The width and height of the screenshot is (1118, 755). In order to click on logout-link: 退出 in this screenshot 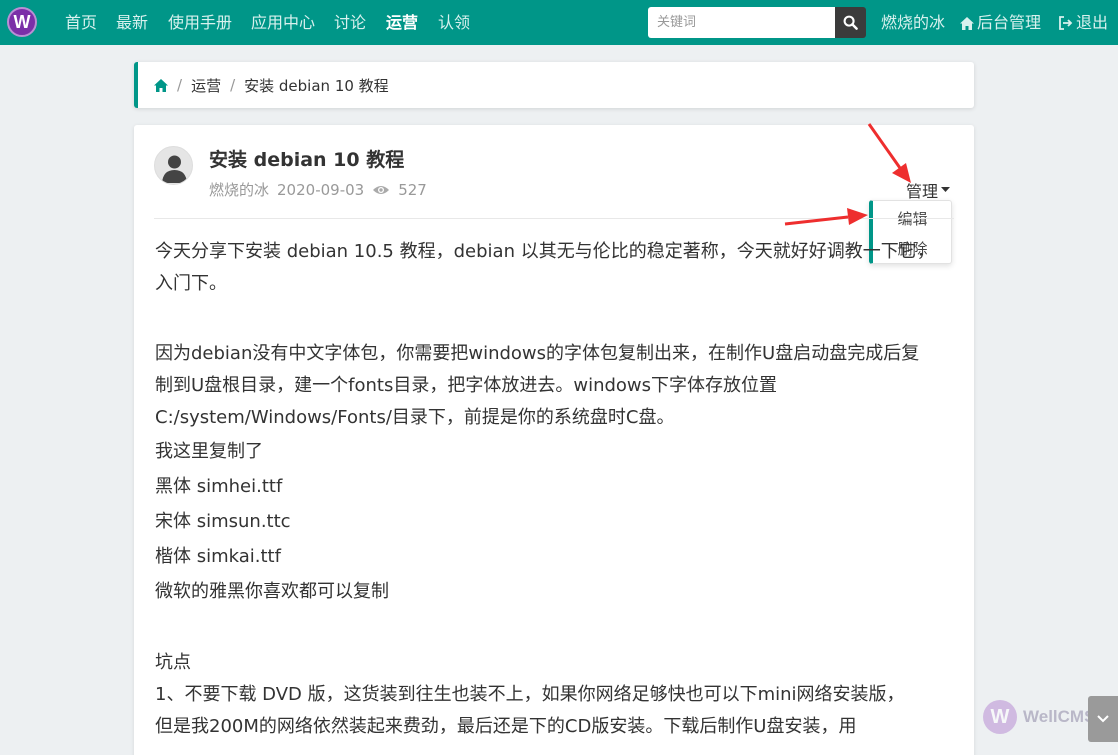, I will do `click(1083, 23)`.